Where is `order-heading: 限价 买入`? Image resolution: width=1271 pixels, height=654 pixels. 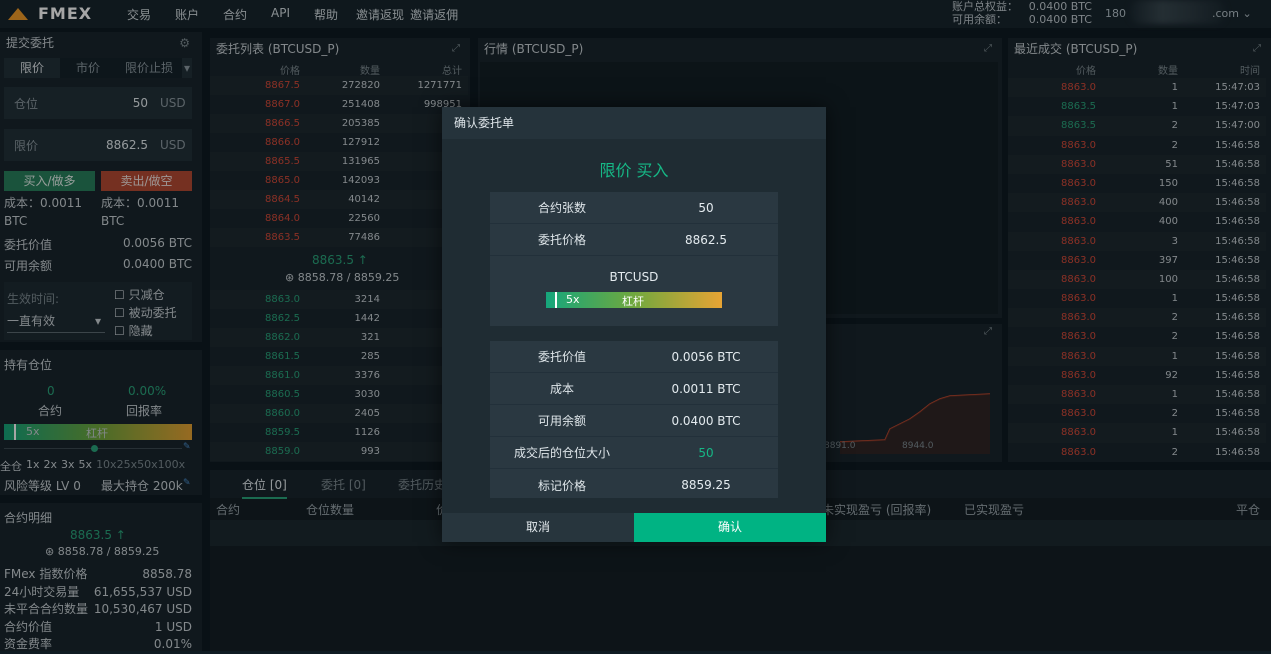 order-heading: 限价 买入 is located at coordinates (634, 170).